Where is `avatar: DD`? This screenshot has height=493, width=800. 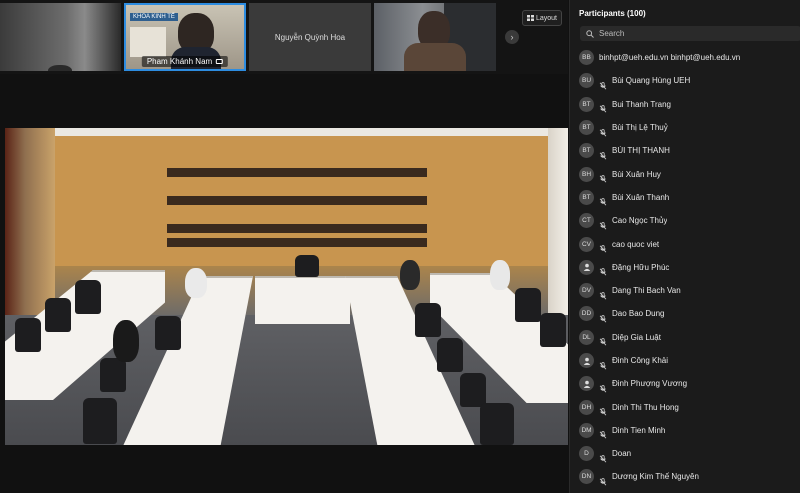
avatar: DD is located at coordinates (586, 314).